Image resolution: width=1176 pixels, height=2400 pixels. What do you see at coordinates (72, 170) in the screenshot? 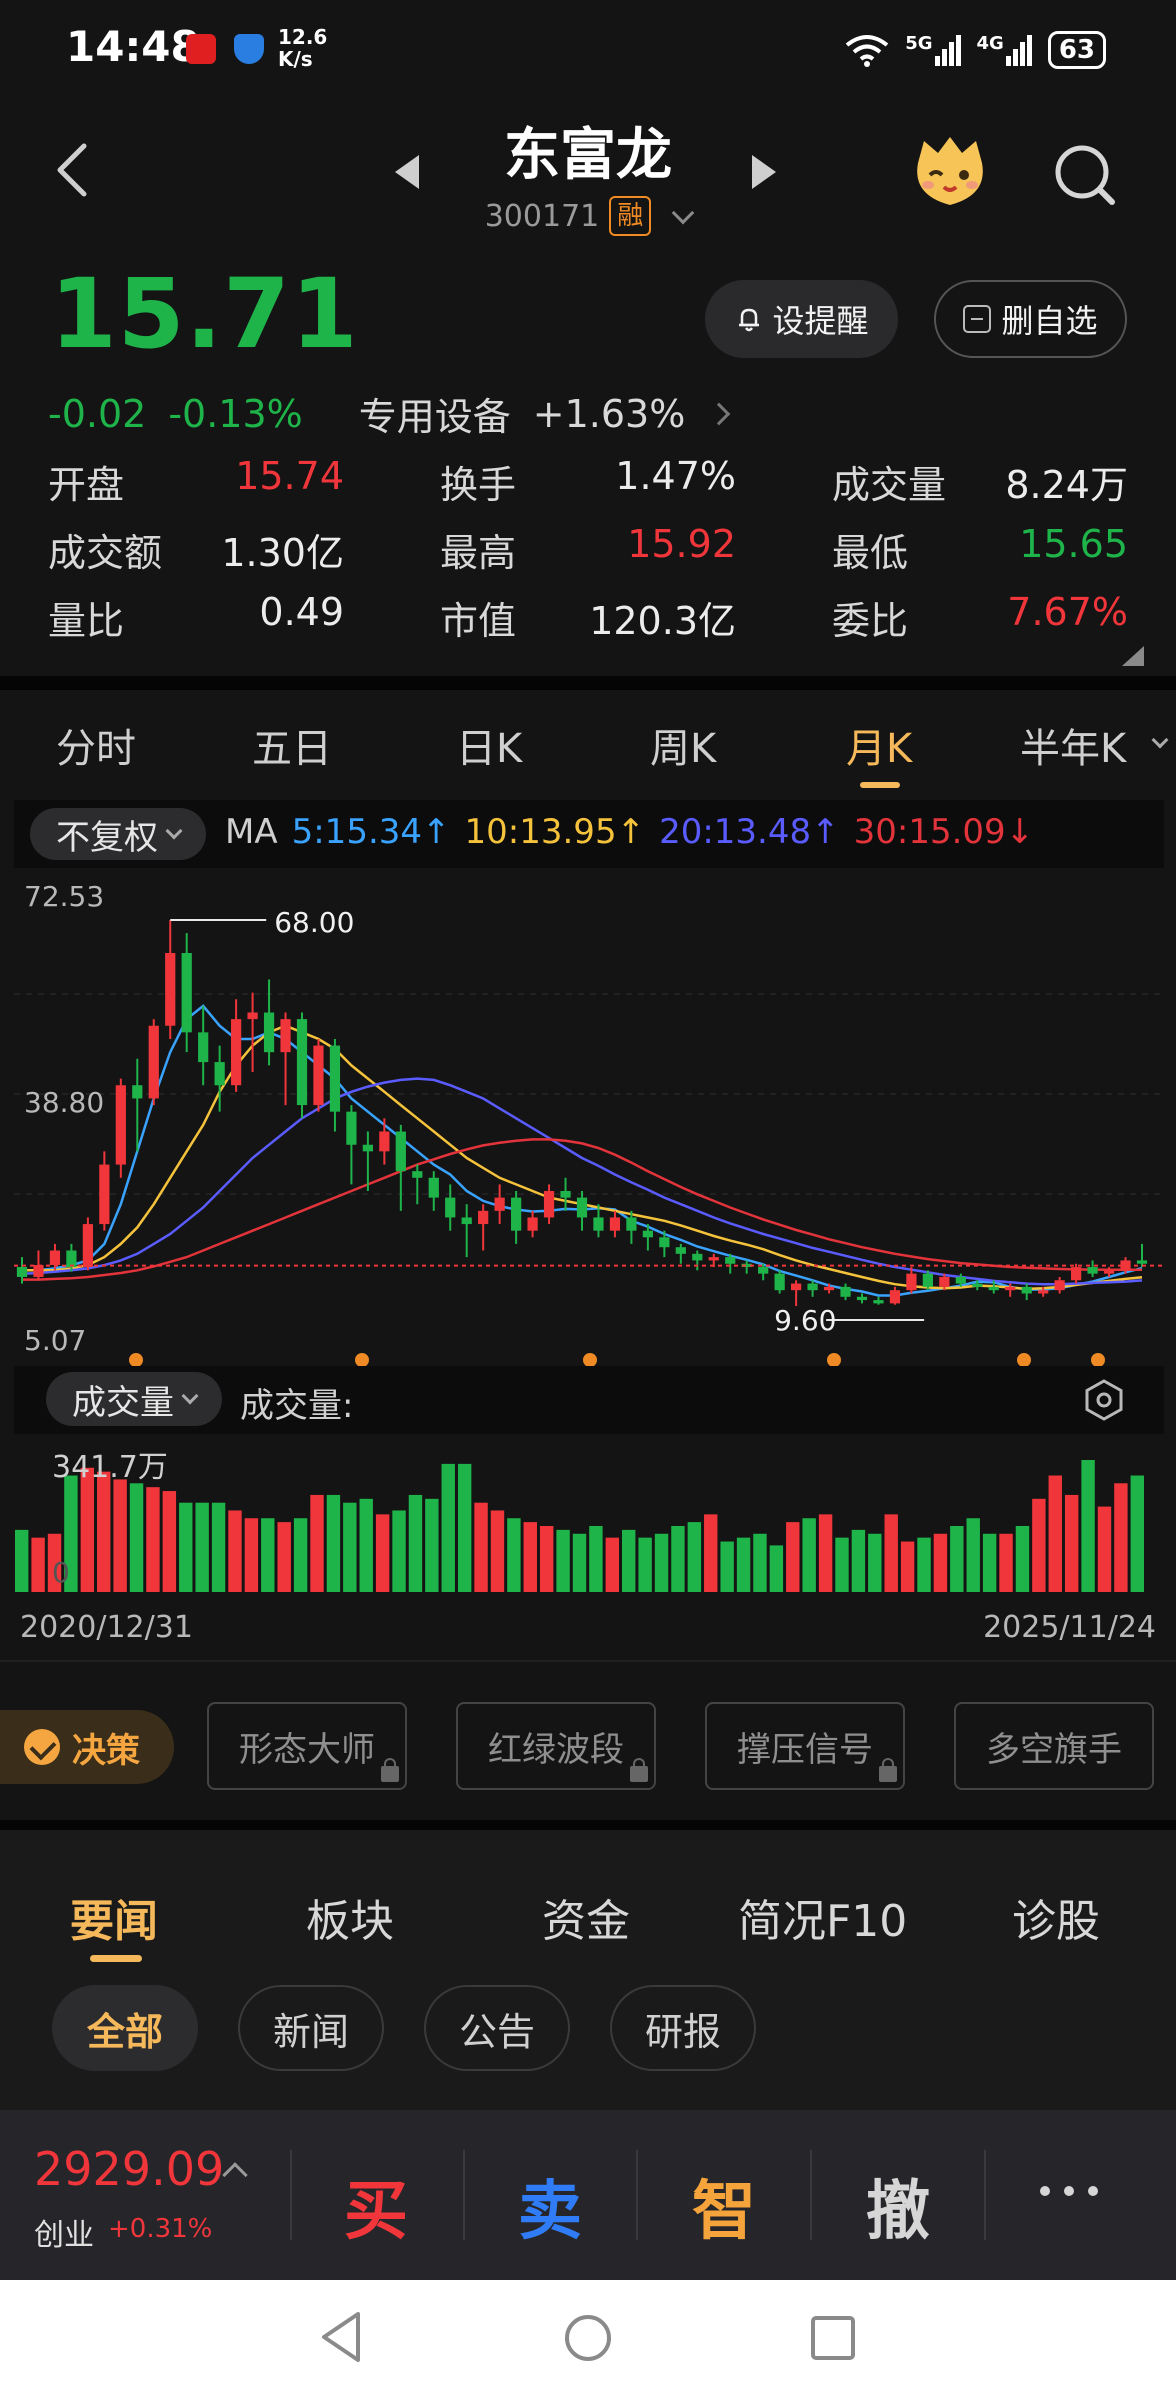
I see `back-arrow-icon` at bounding box center [72, 170].